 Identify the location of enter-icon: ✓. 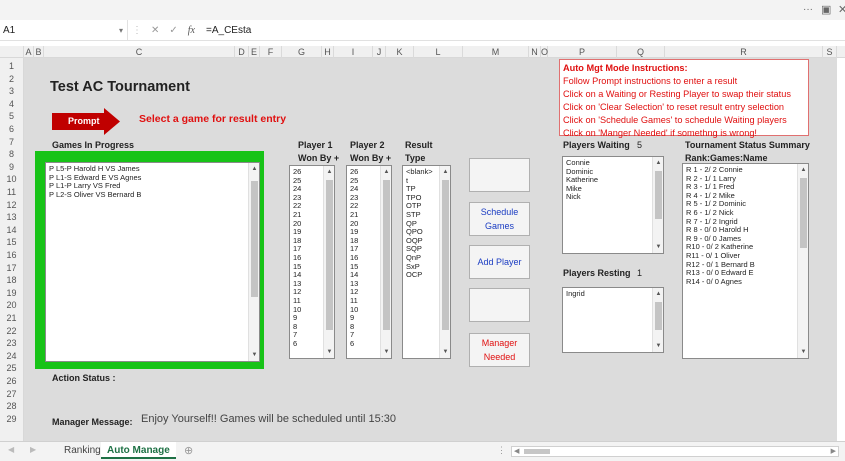
(173, 30).